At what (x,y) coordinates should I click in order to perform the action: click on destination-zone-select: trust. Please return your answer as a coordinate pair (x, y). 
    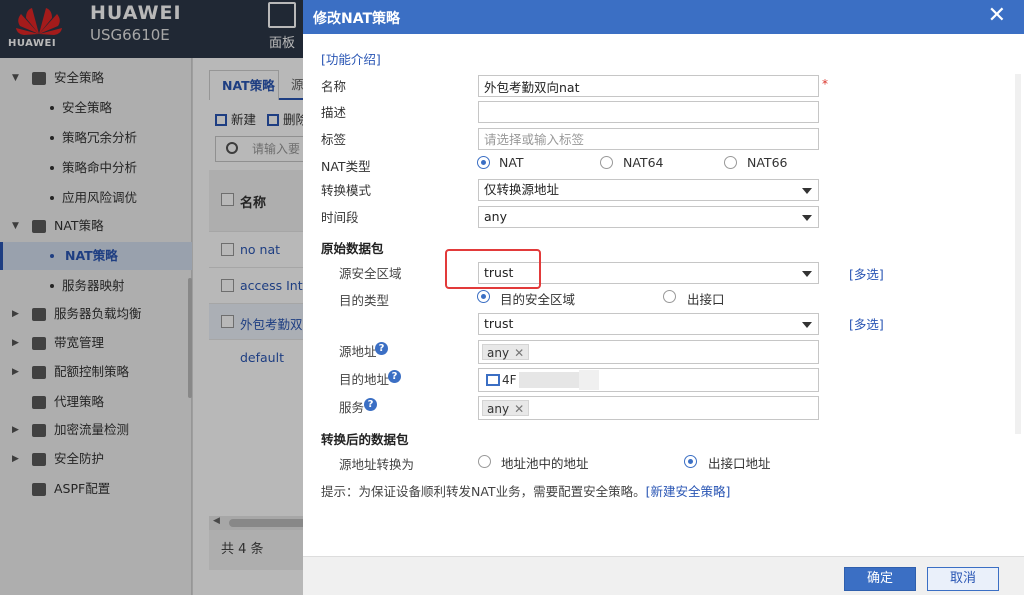
    Looking at the image, I should click on (648, 324).